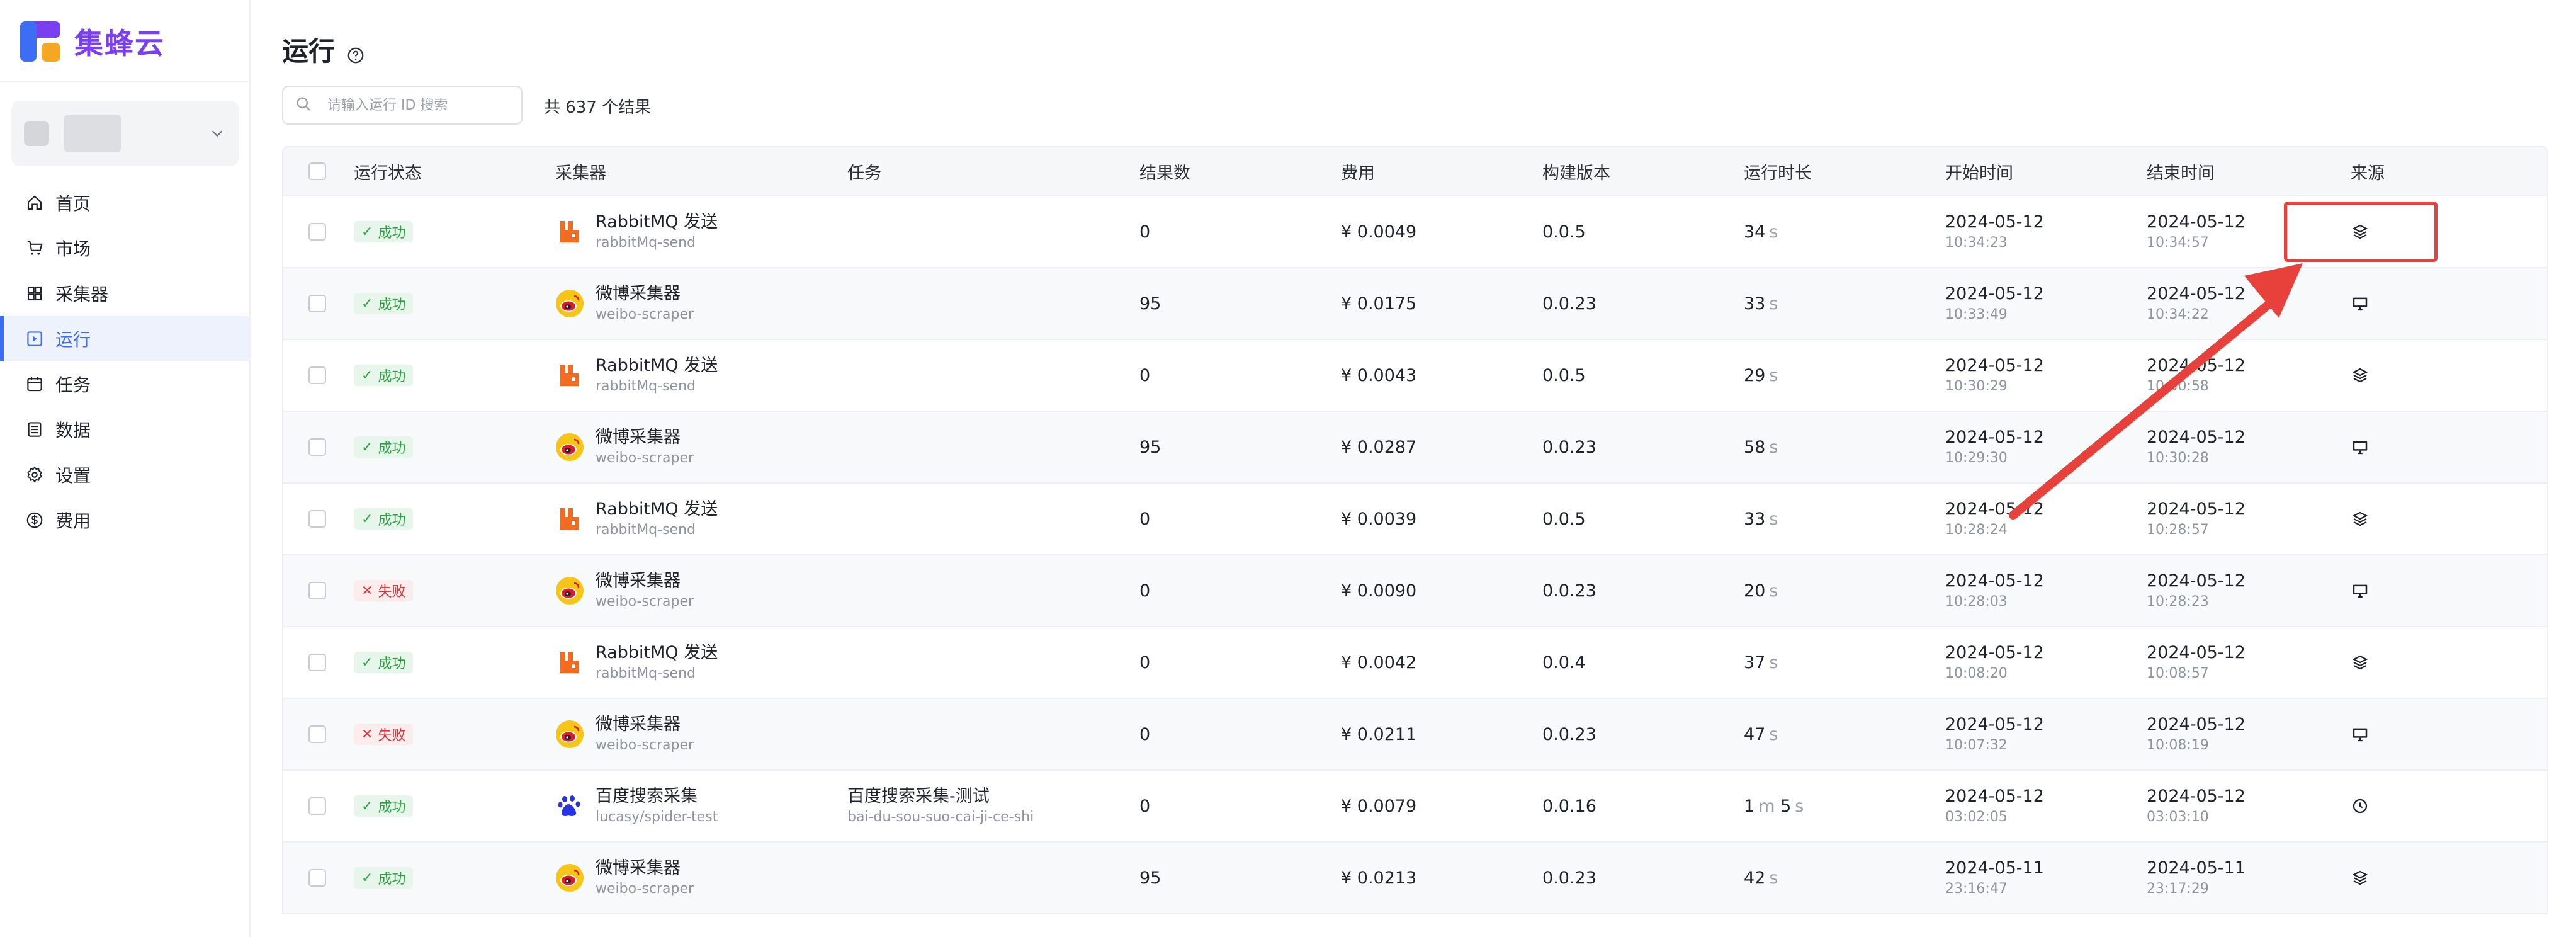 This screenshot has height=937, width=2576. I want to click on scraper-id: rabbitMq-send, so click(646, 386).